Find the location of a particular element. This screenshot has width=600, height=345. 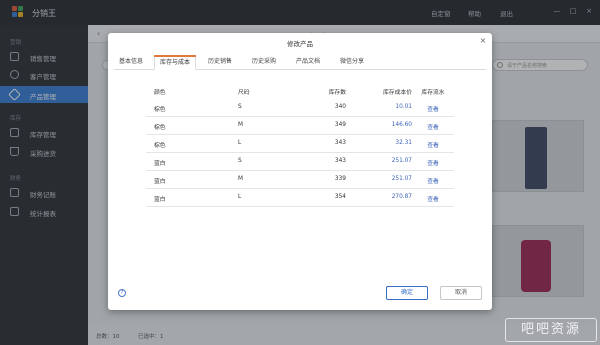

tab-bar: 基本信息 库存与成本 历史销售 历史采购 产品文档 微信分享 is located at coordinates (300, 62).